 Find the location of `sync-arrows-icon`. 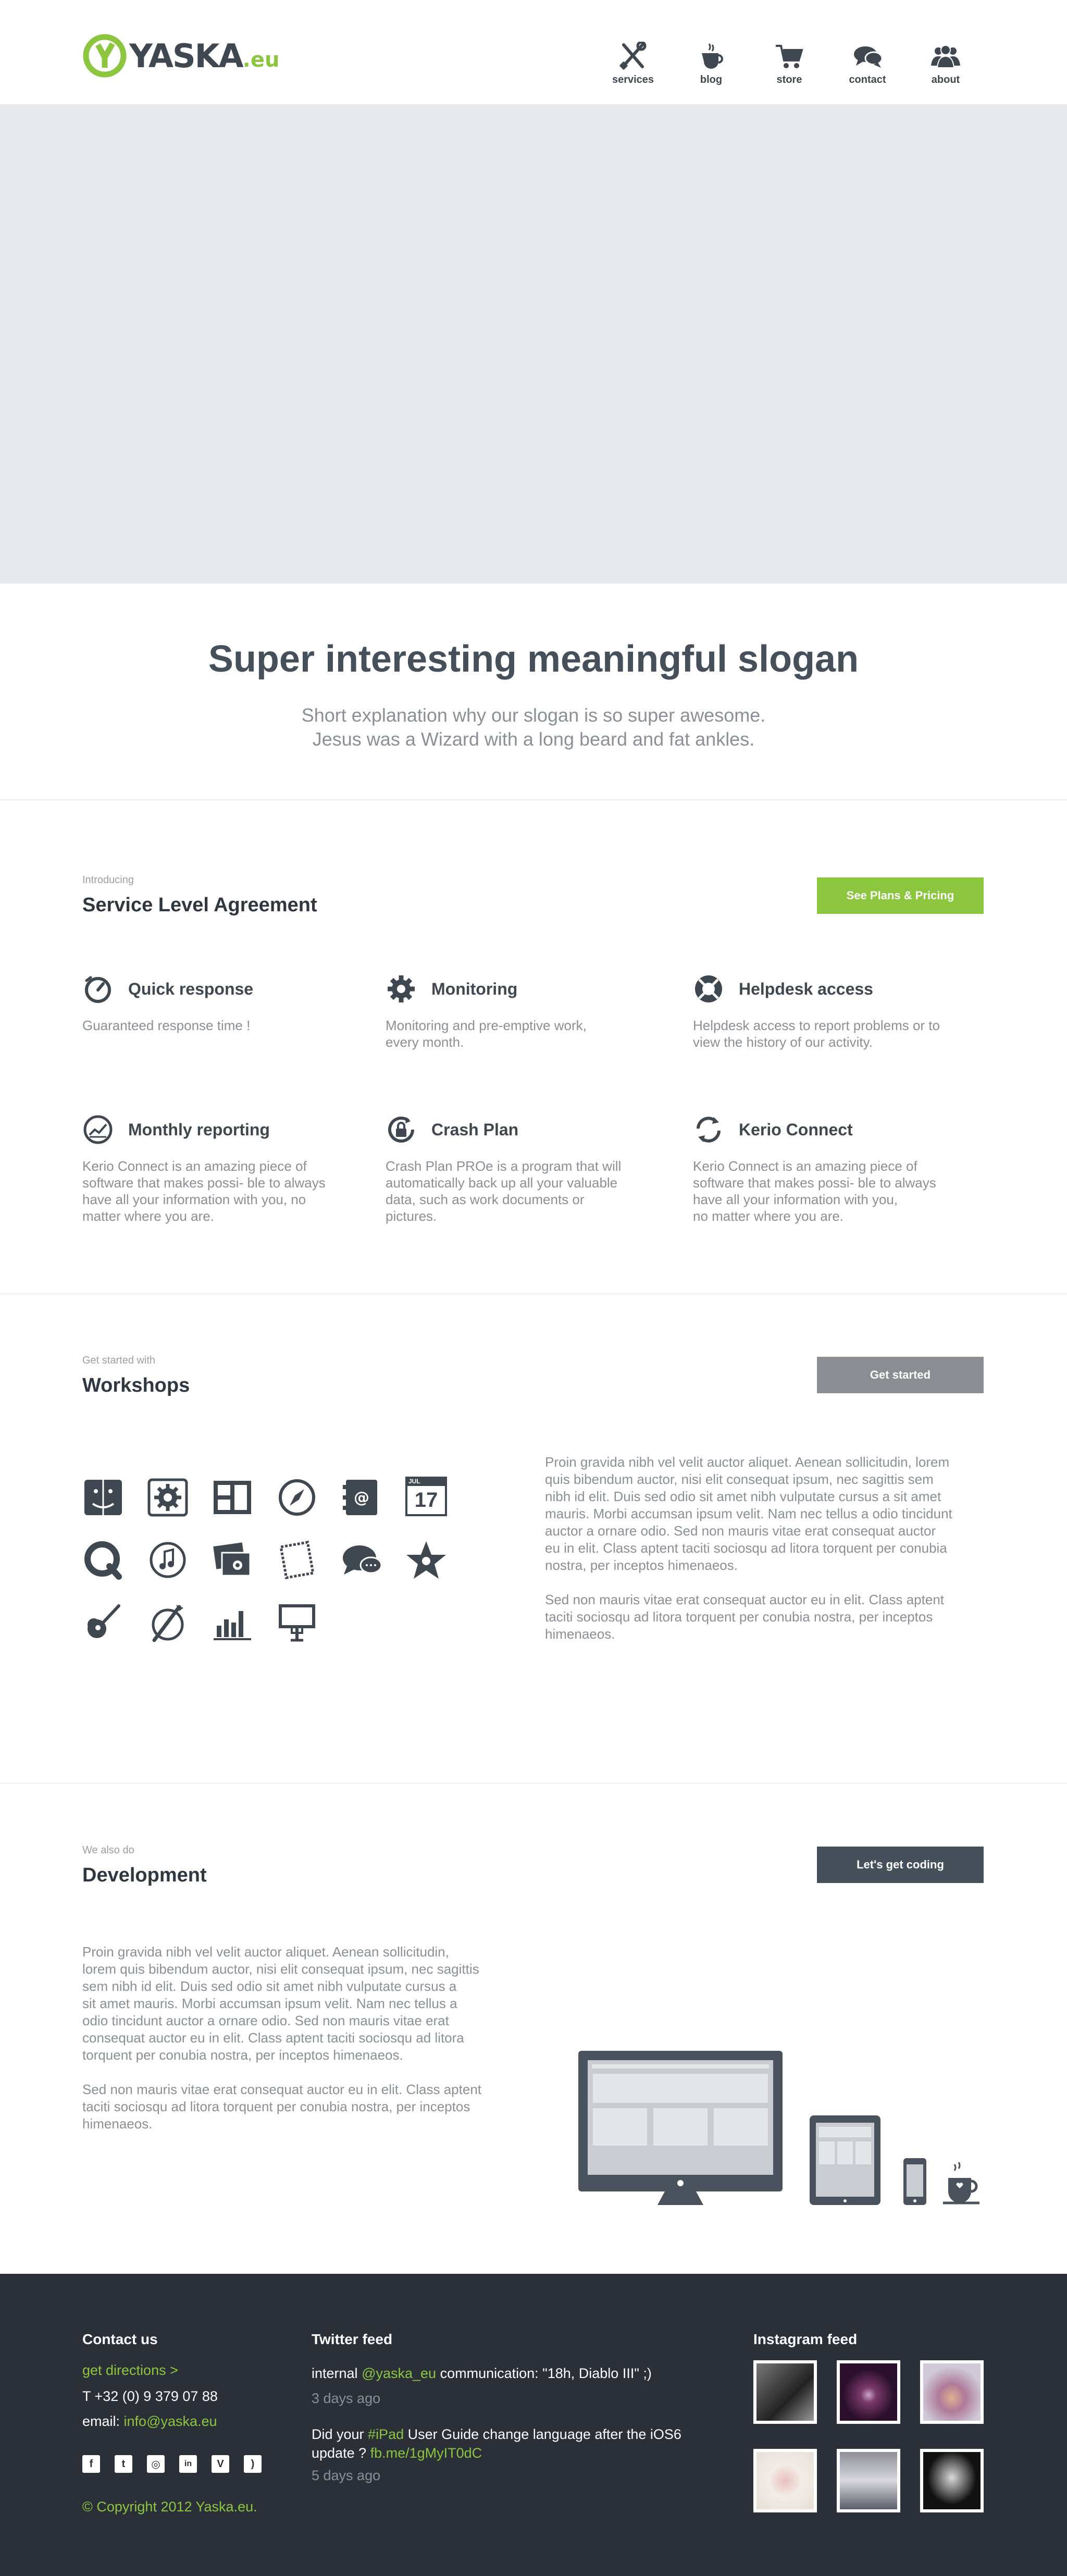

sync-arrows-icon is located at coordinates (709, 1130).